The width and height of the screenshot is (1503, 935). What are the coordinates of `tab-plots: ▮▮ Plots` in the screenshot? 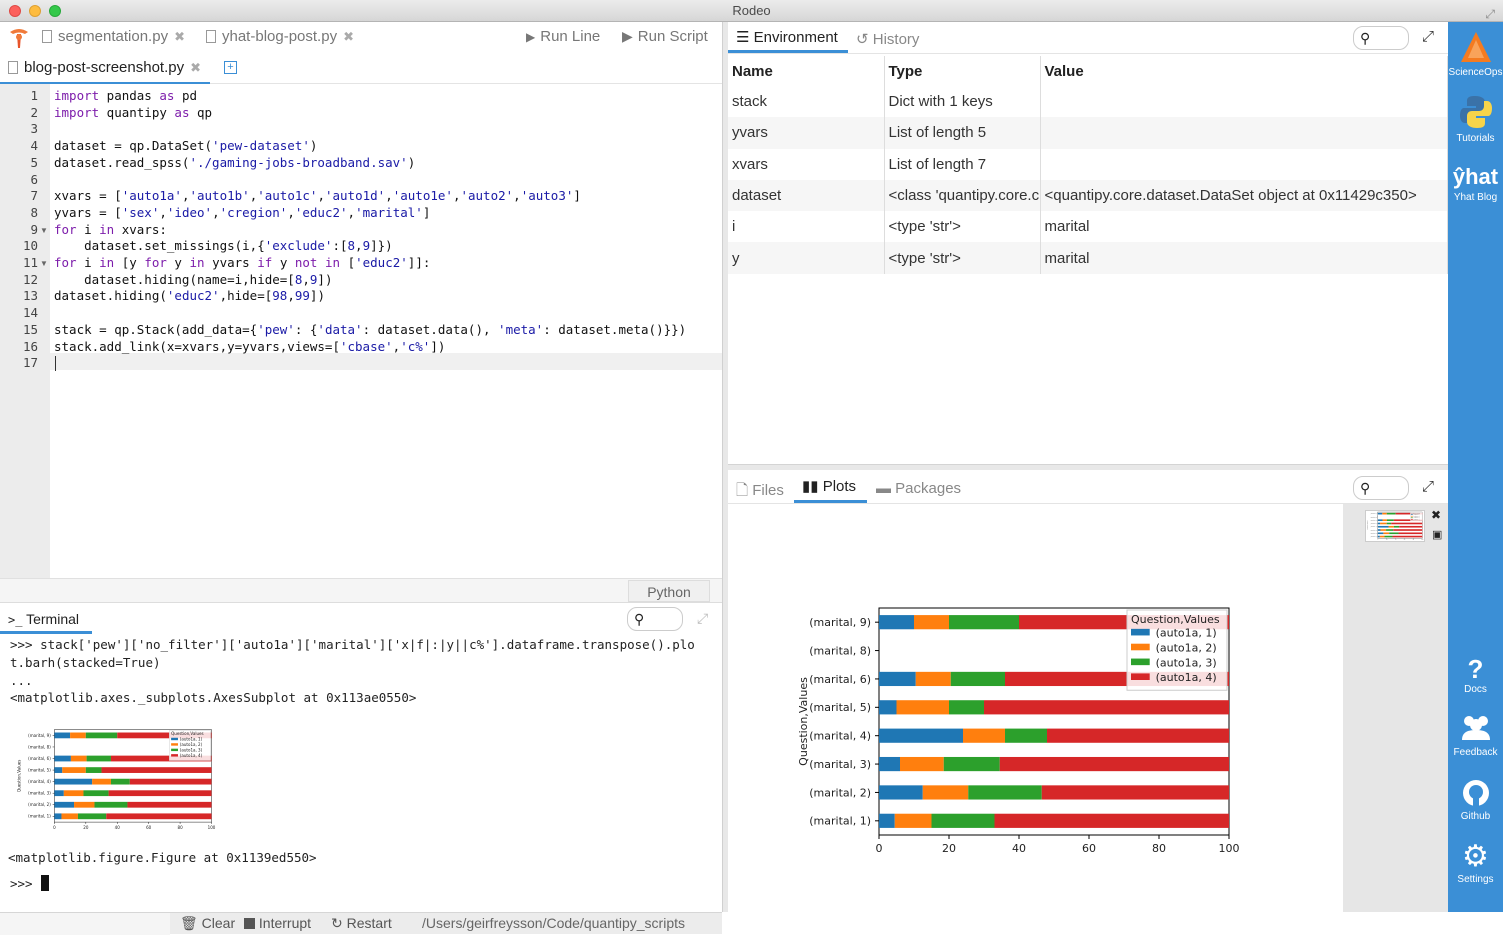 It's located at (829, 486).